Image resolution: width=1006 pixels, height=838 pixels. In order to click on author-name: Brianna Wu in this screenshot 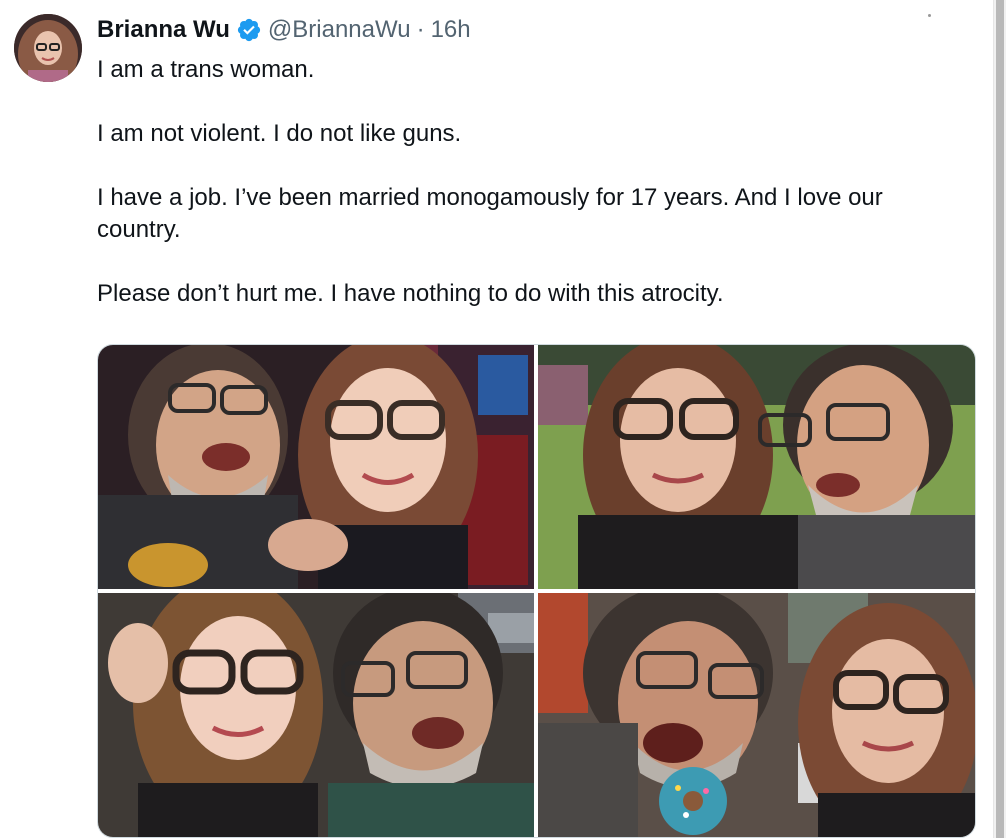, I will do `click(163, 30)`.